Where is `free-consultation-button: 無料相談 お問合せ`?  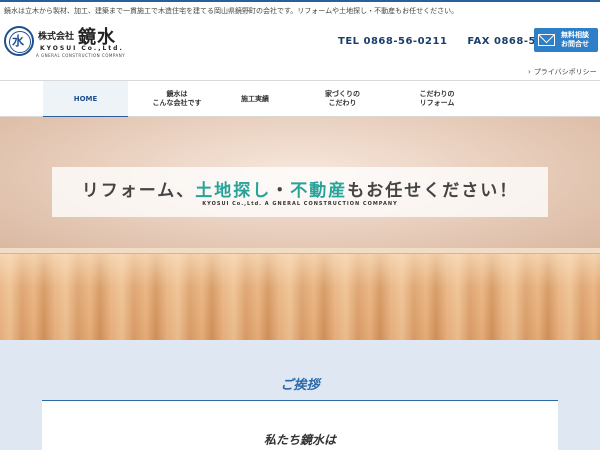
free-consultation-button: 無料相談 お問合せ is located at coordinates (566, 40).